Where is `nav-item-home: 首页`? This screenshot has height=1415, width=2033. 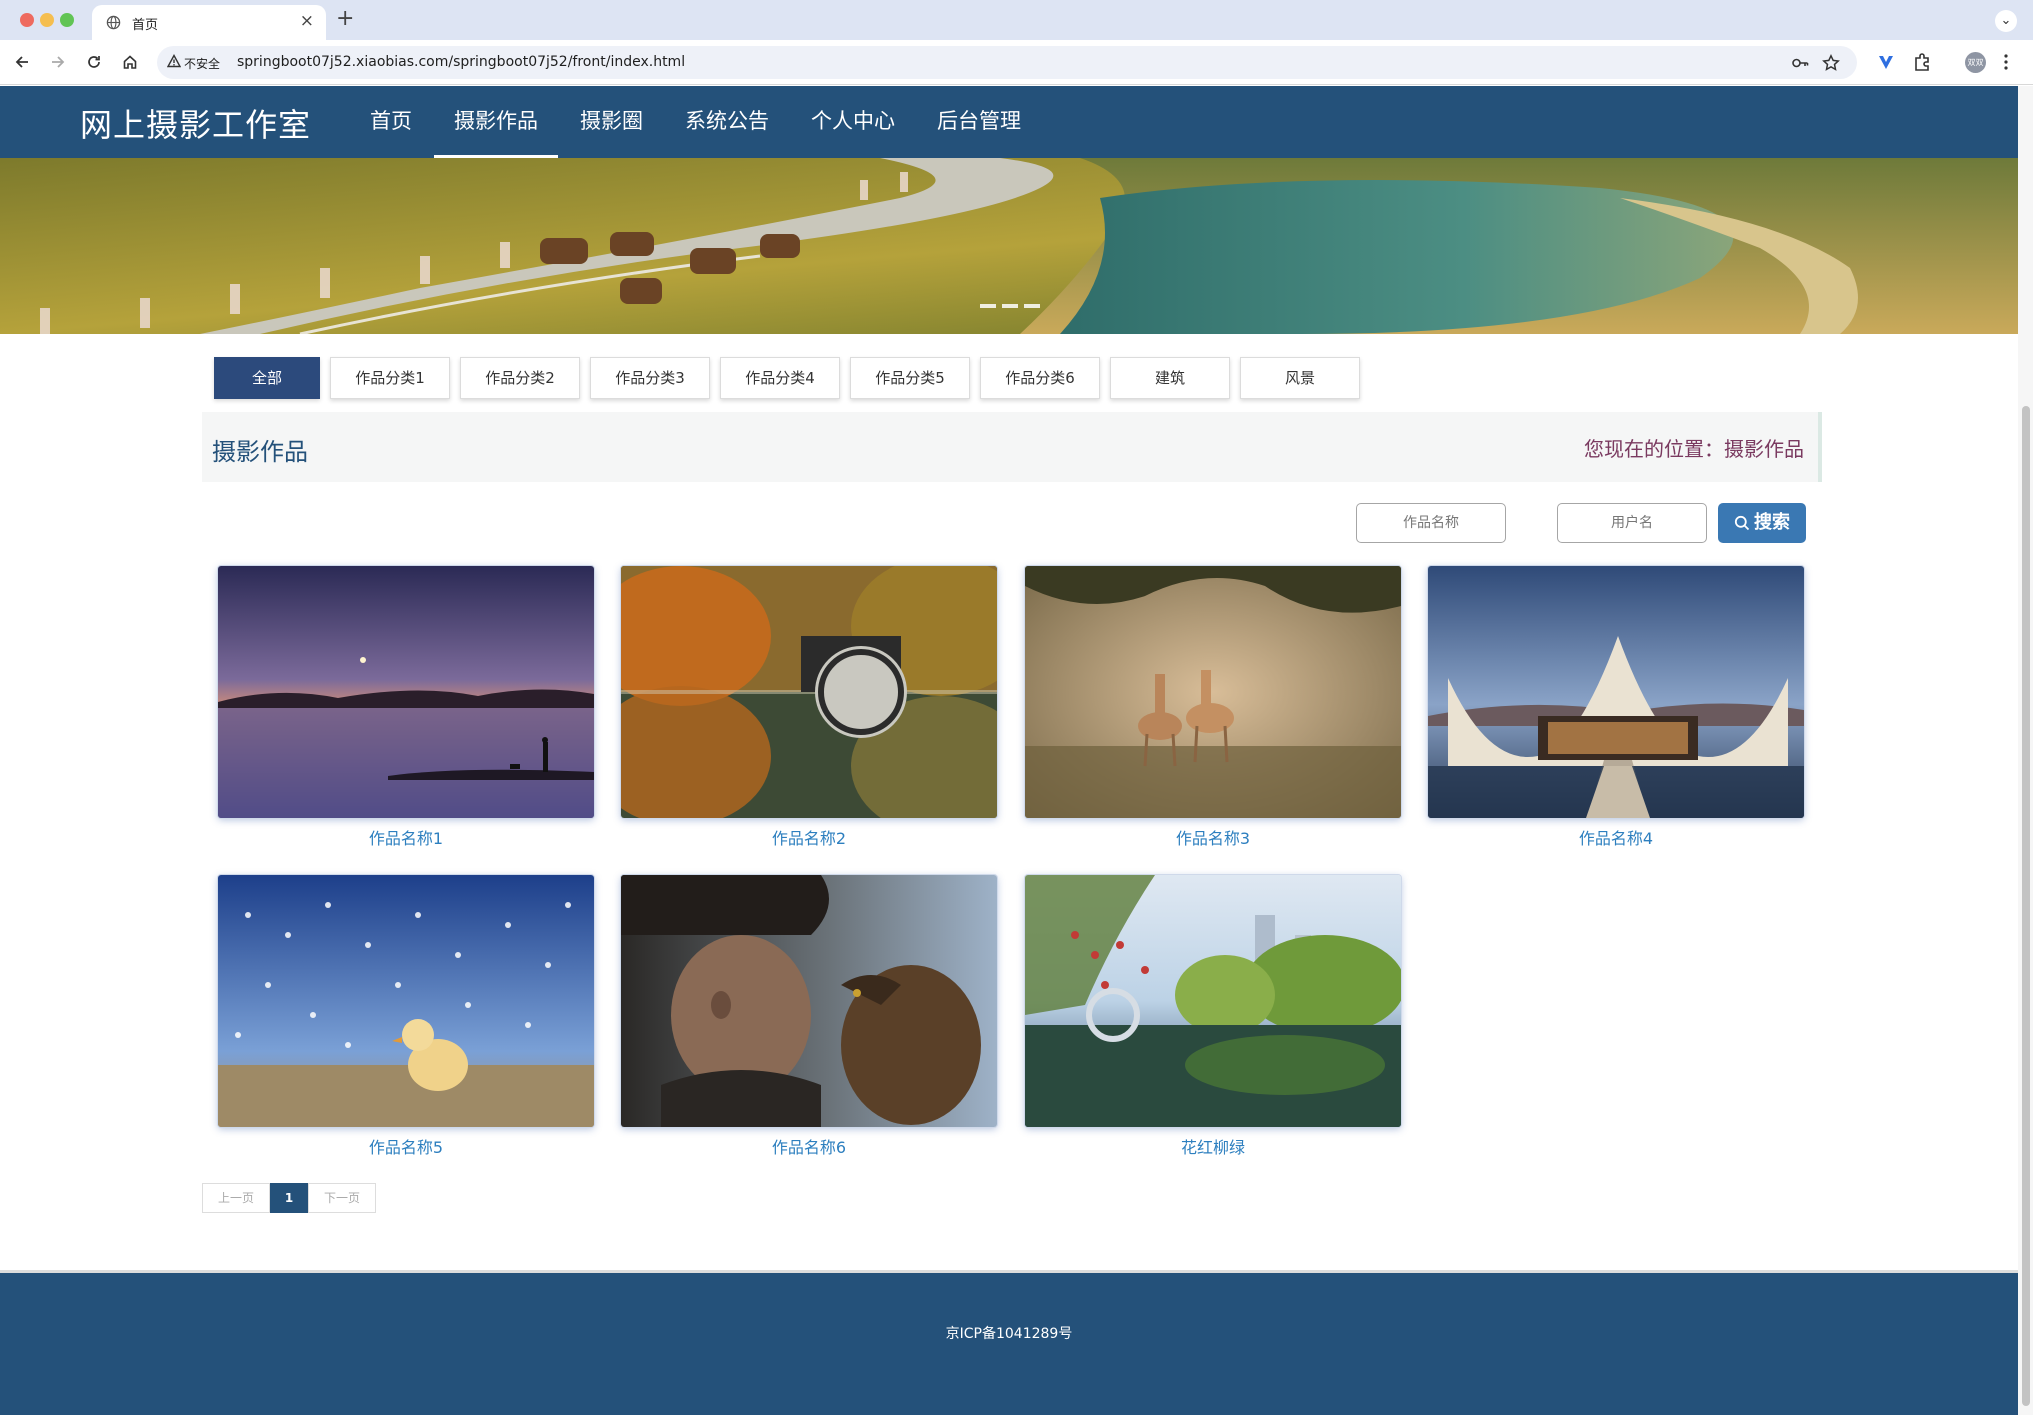 nav-item-home: 首页 is located at coordinates (391, 122).